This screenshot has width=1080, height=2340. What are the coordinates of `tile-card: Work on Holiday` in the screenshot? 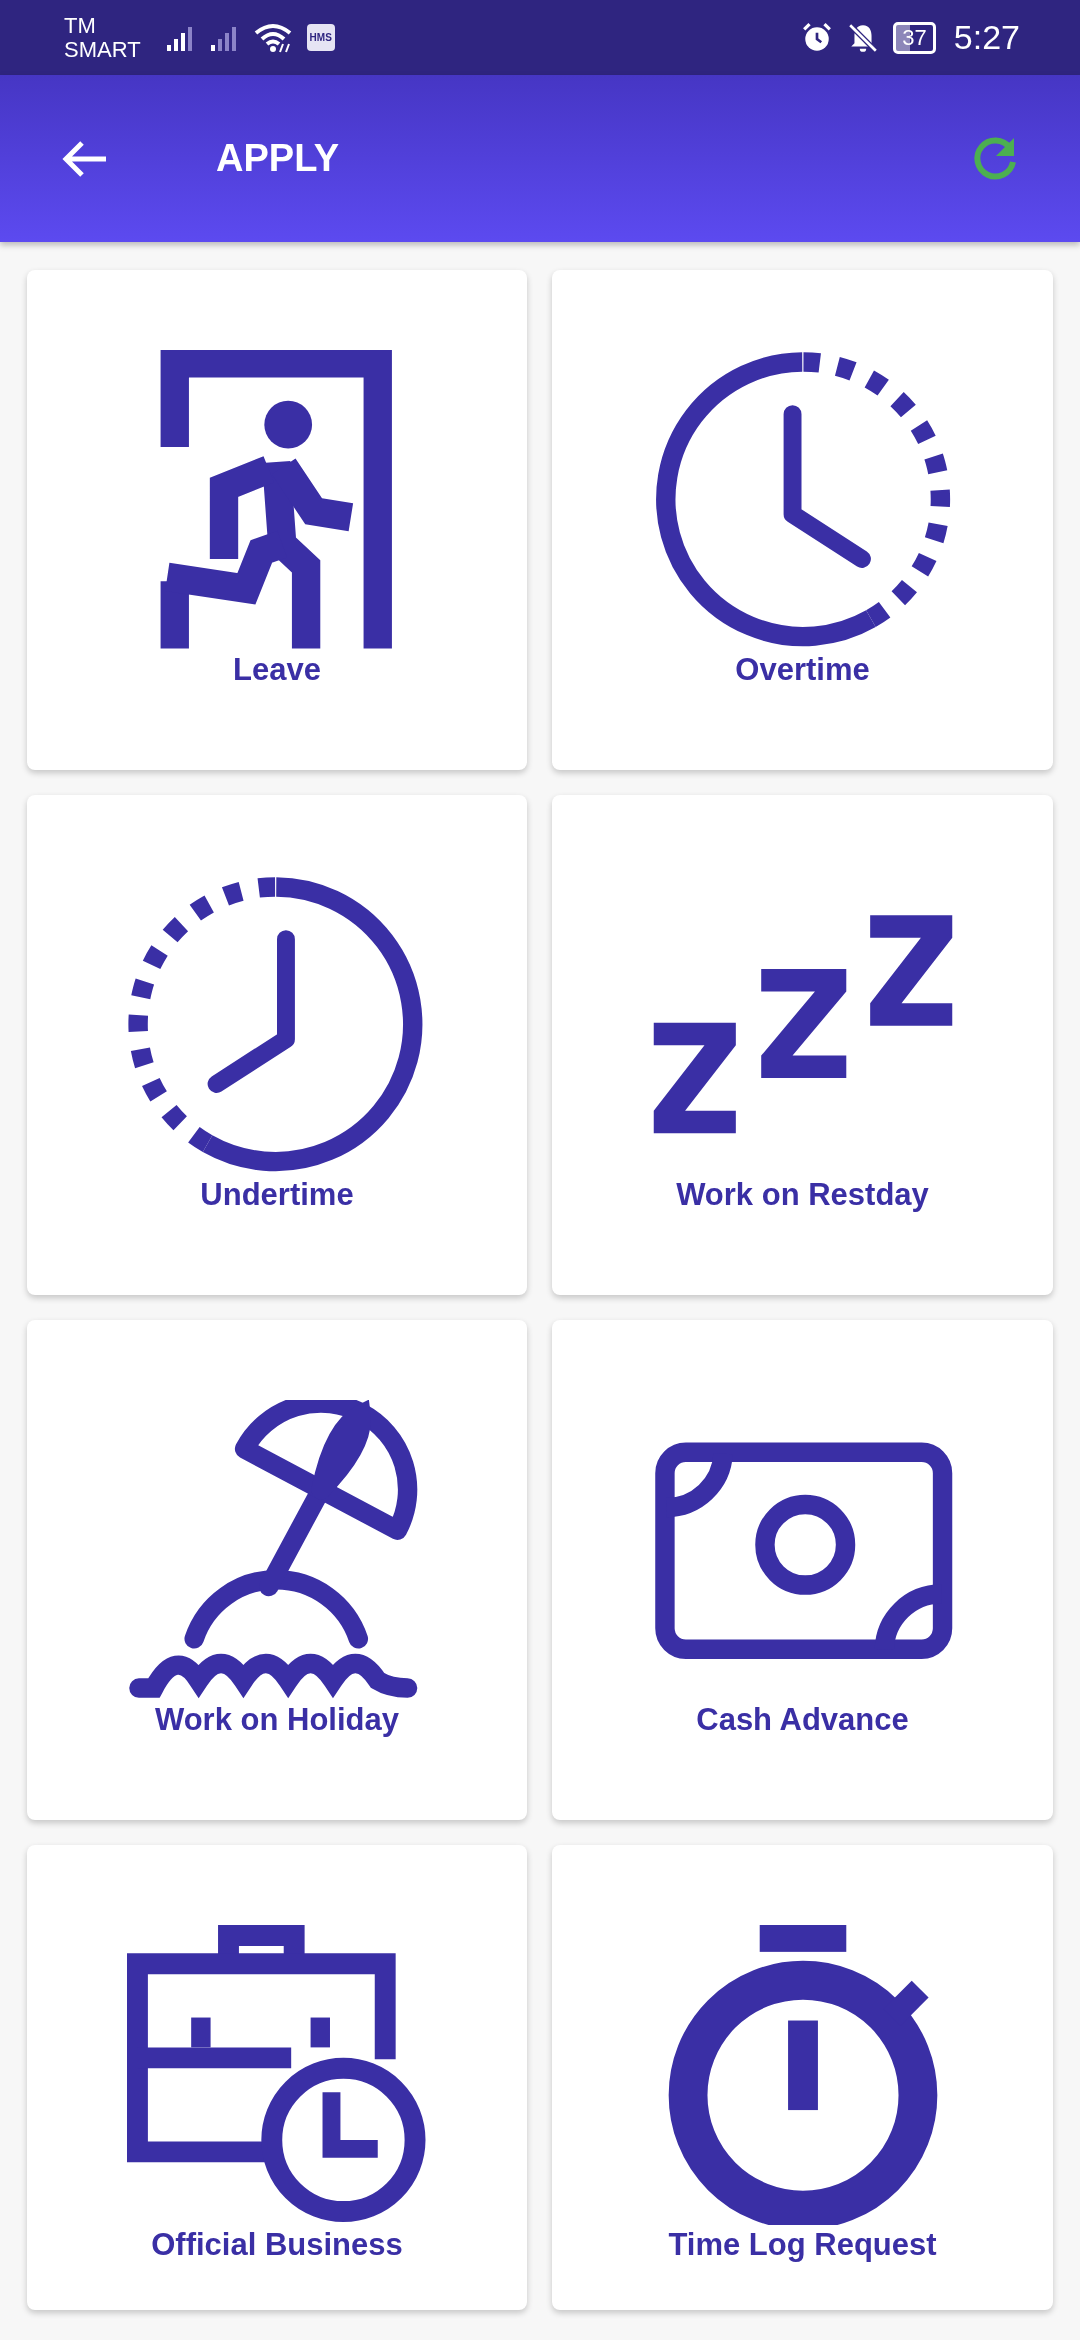 It's located at (277, 1570).